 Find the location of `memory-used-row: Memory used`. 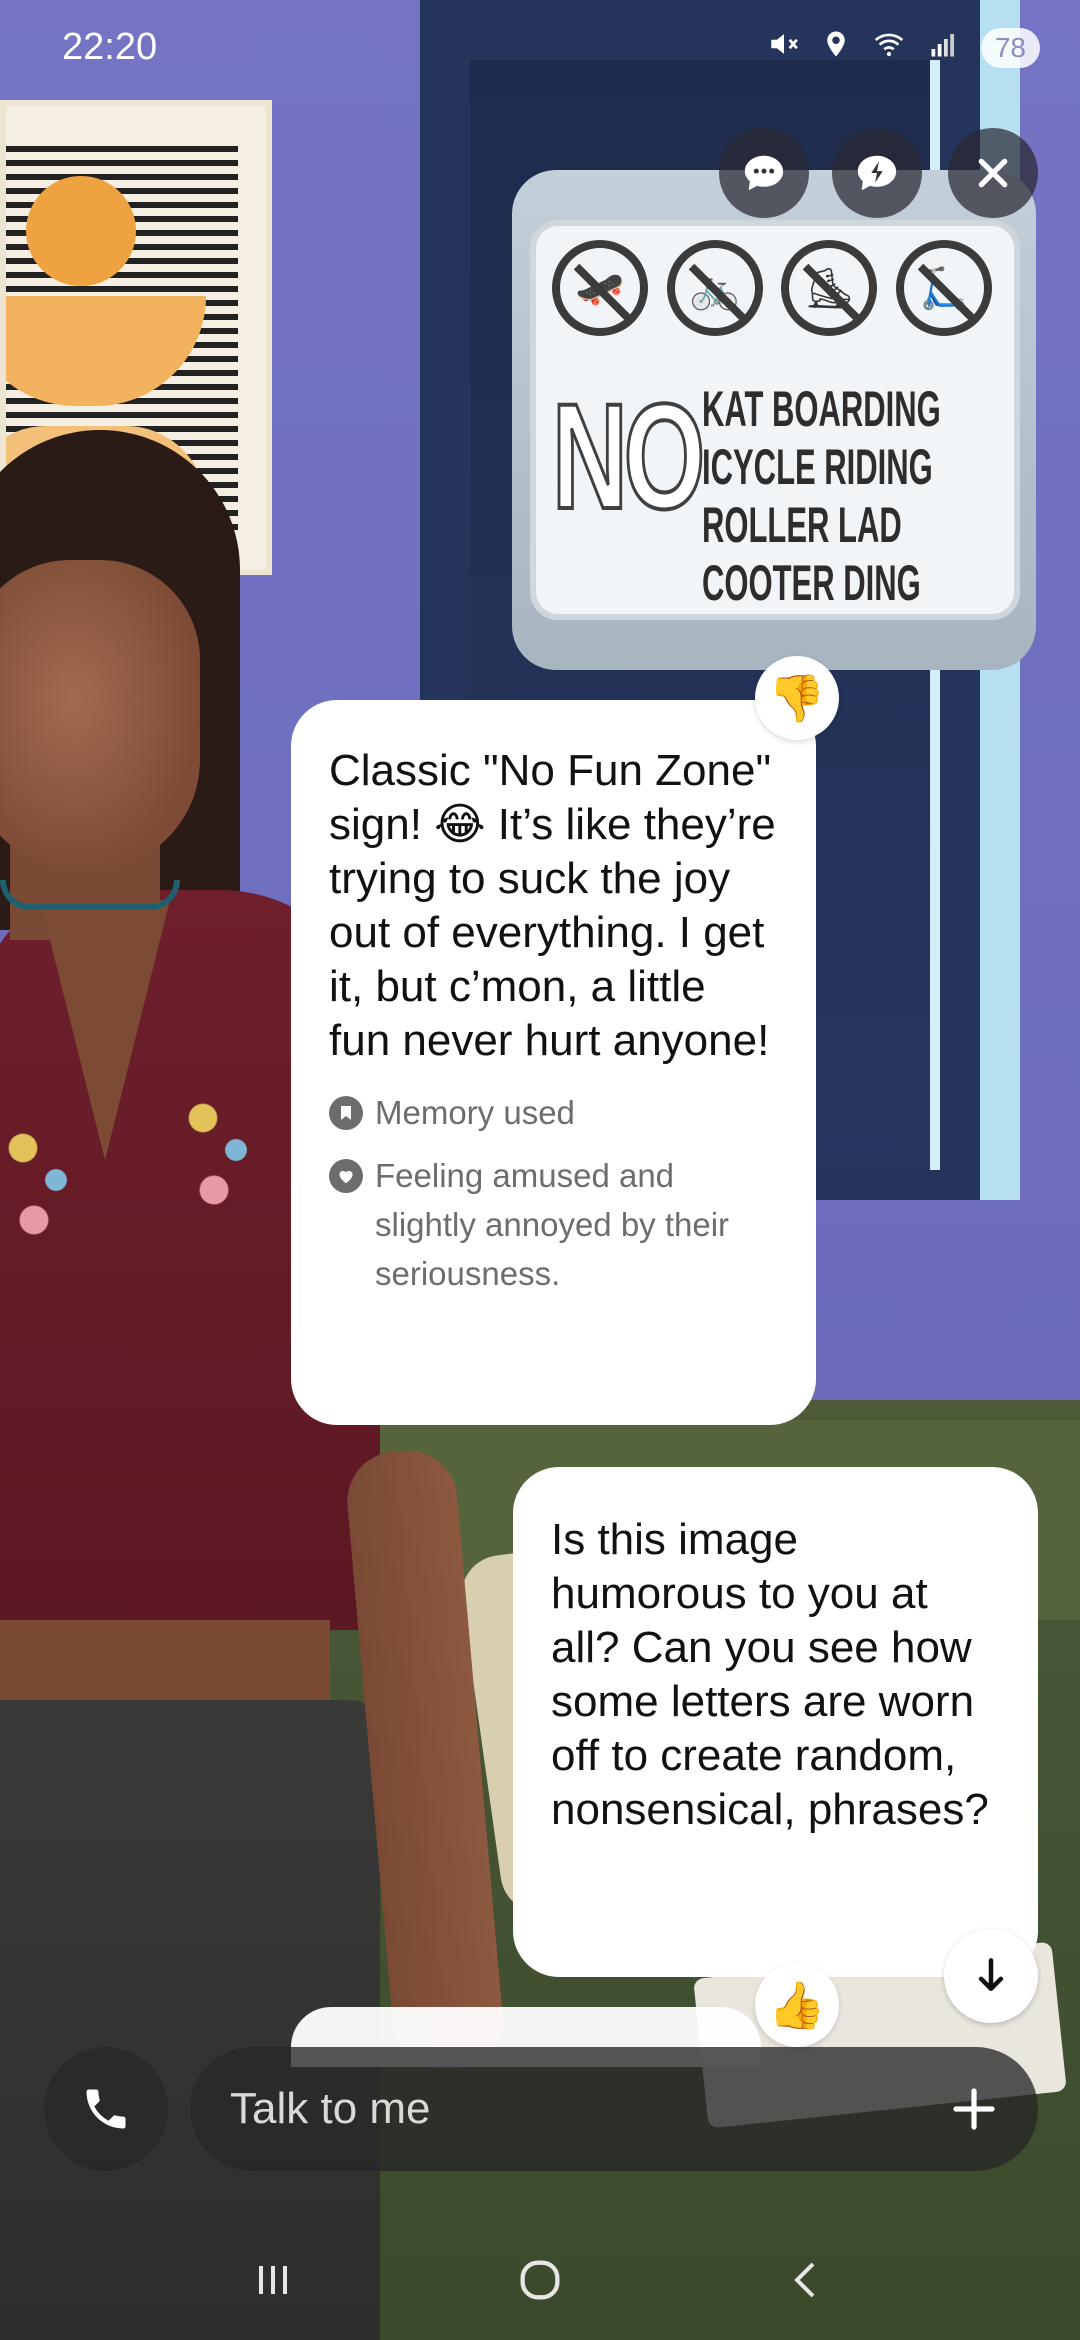

memory-used-row: Memory used is located at coordinates (553, 1112).